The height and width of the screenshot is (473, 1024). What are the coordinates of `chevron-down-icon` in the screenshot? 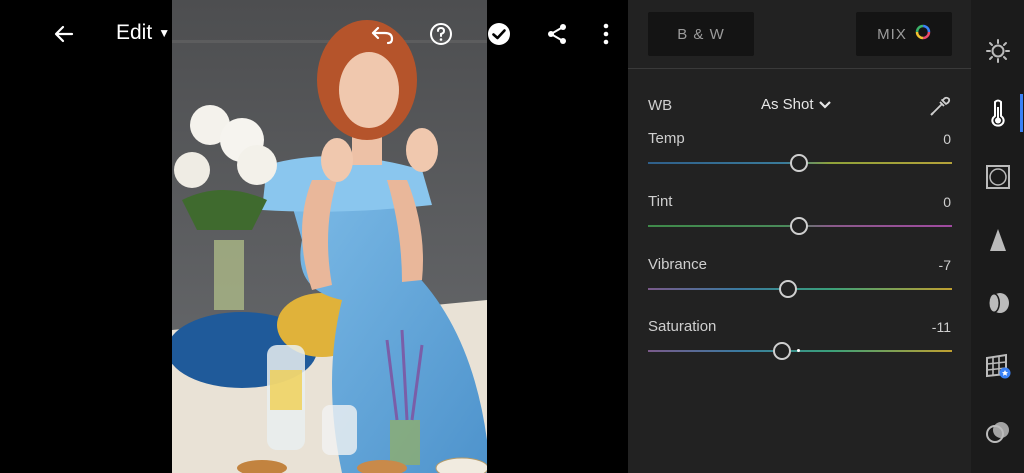 It's located at (824, 104).